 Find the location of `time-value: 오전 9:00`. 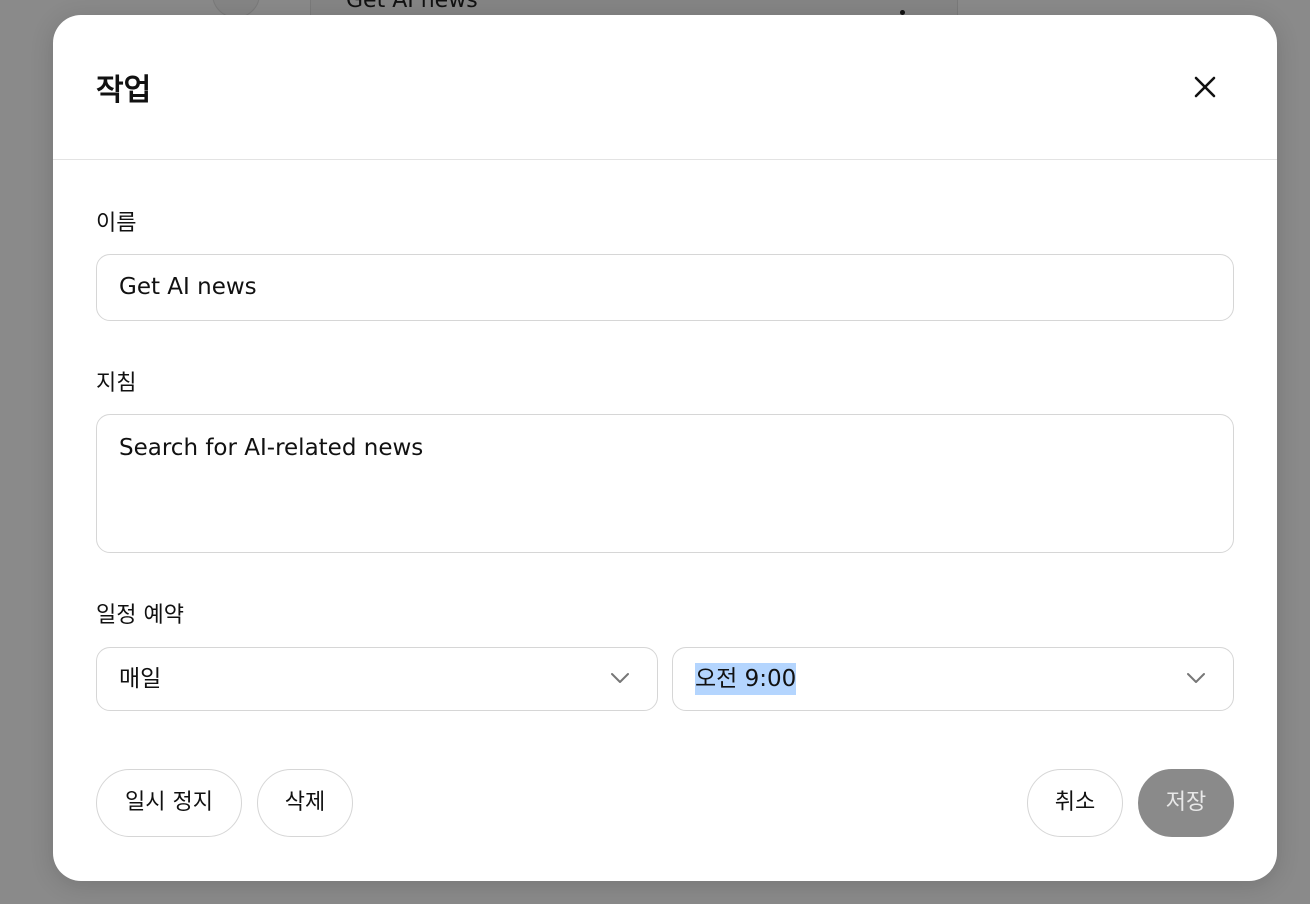

time-value: 오전 9:00 is located at coordinates (746, 679).